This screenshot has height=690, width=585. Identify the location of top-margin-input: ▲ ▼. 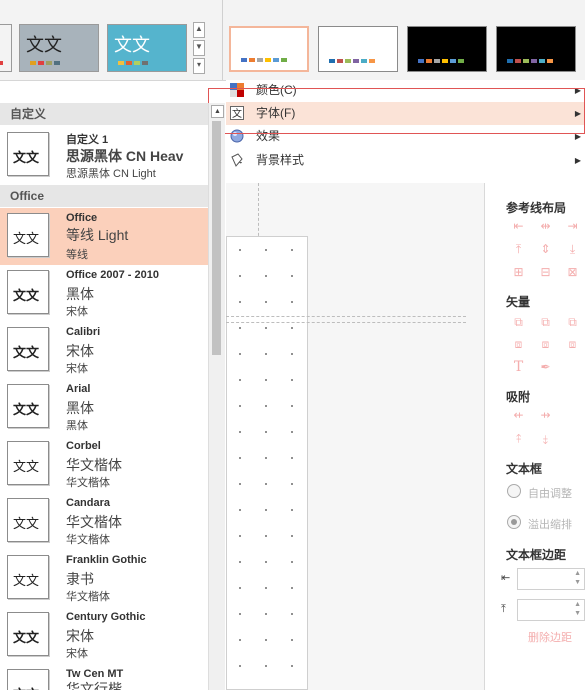
(551, 610).